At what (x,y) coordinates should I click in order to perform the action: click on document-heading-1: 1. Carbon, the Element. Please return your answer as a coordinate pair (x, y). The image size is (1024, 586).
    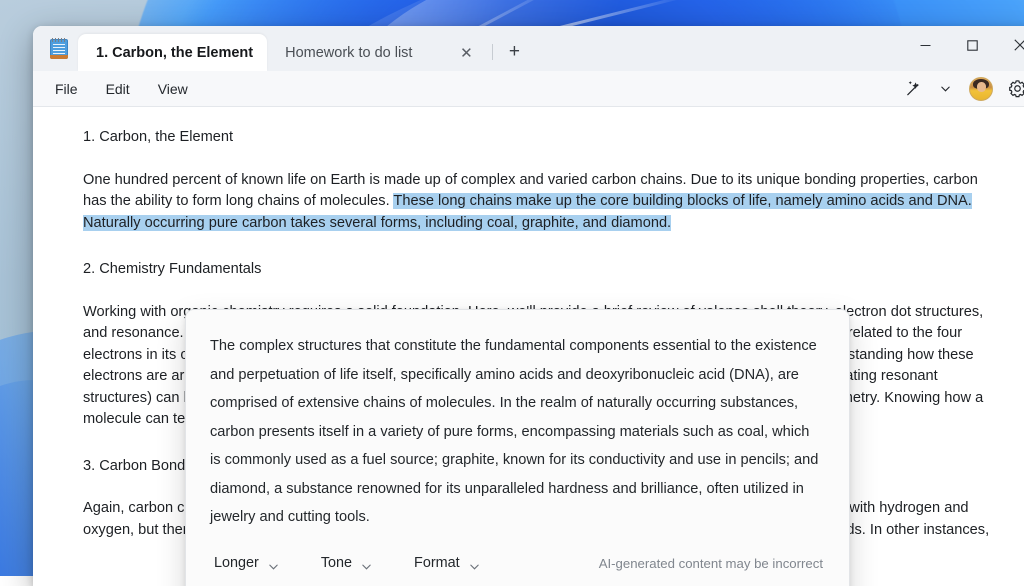
    Looking at the image, I should click on (537, 138).